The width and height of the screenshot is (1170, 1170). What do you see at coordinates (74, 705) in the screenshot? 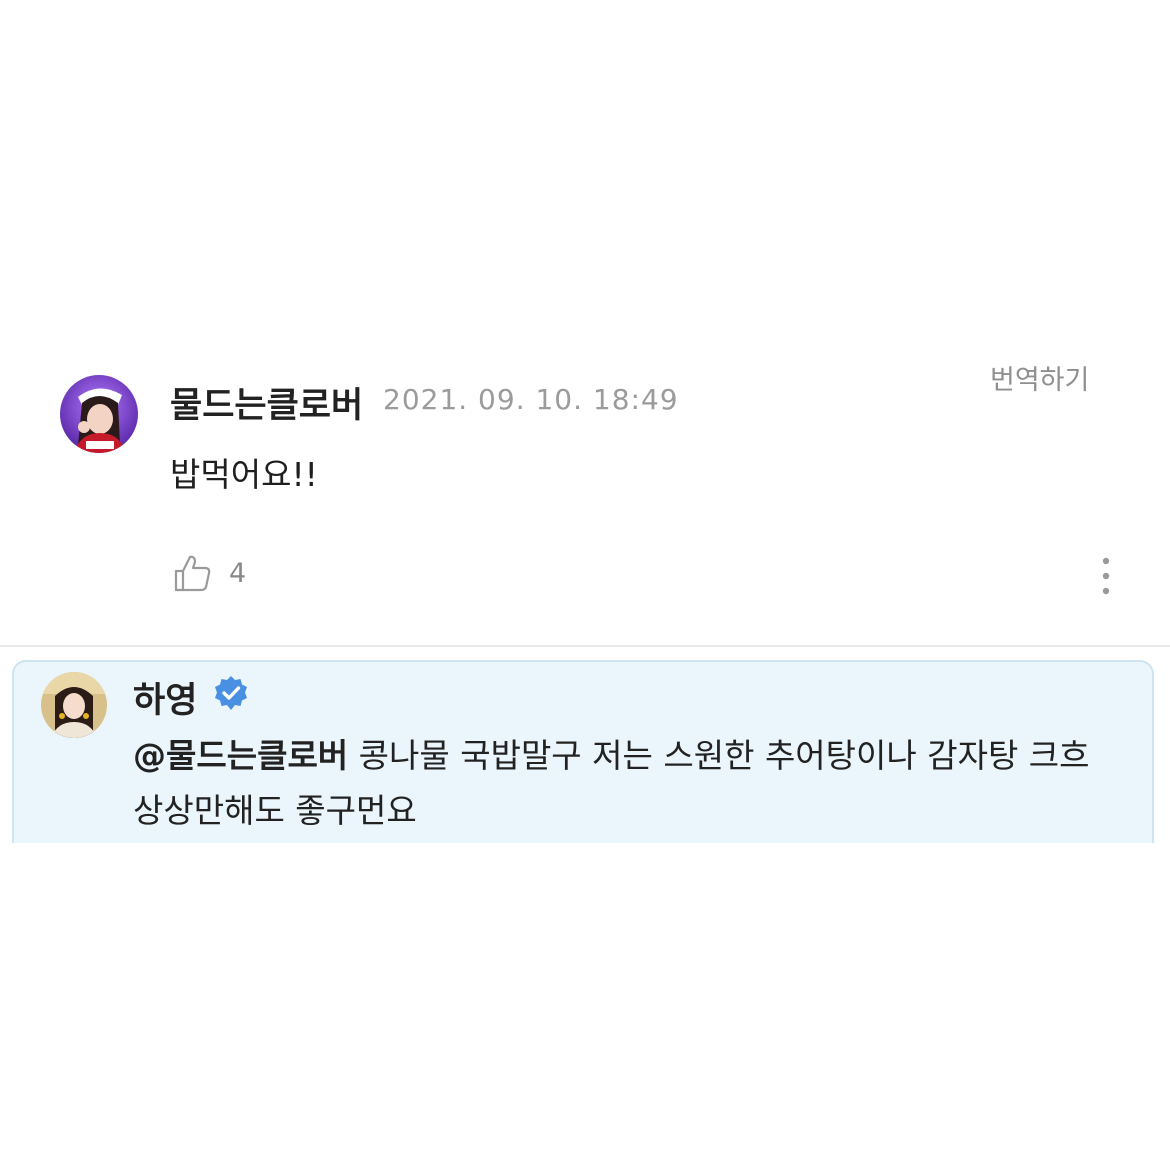
I see `artist-avatar` at bounding box center [74, 705].